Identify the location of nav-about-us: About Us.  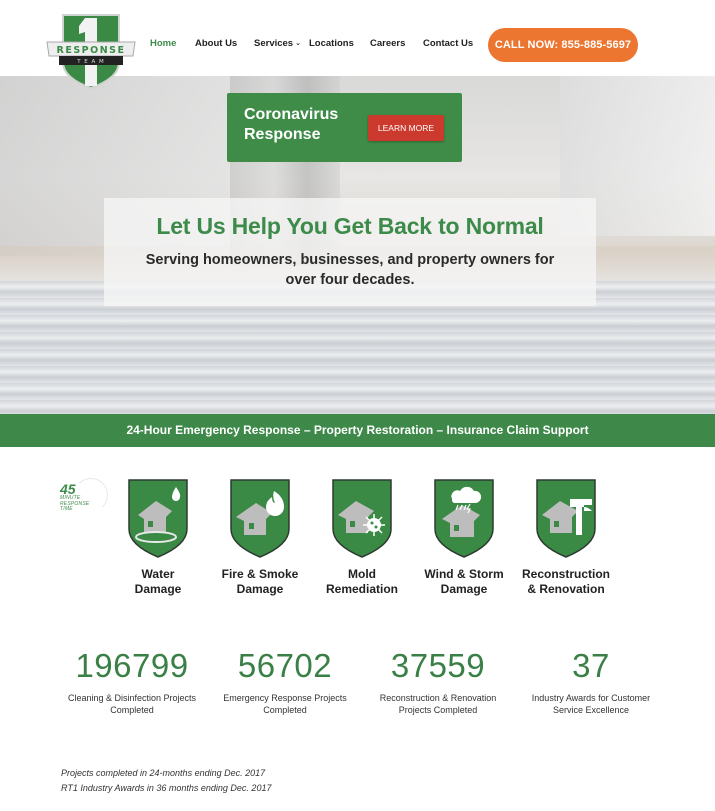
(216, 43).